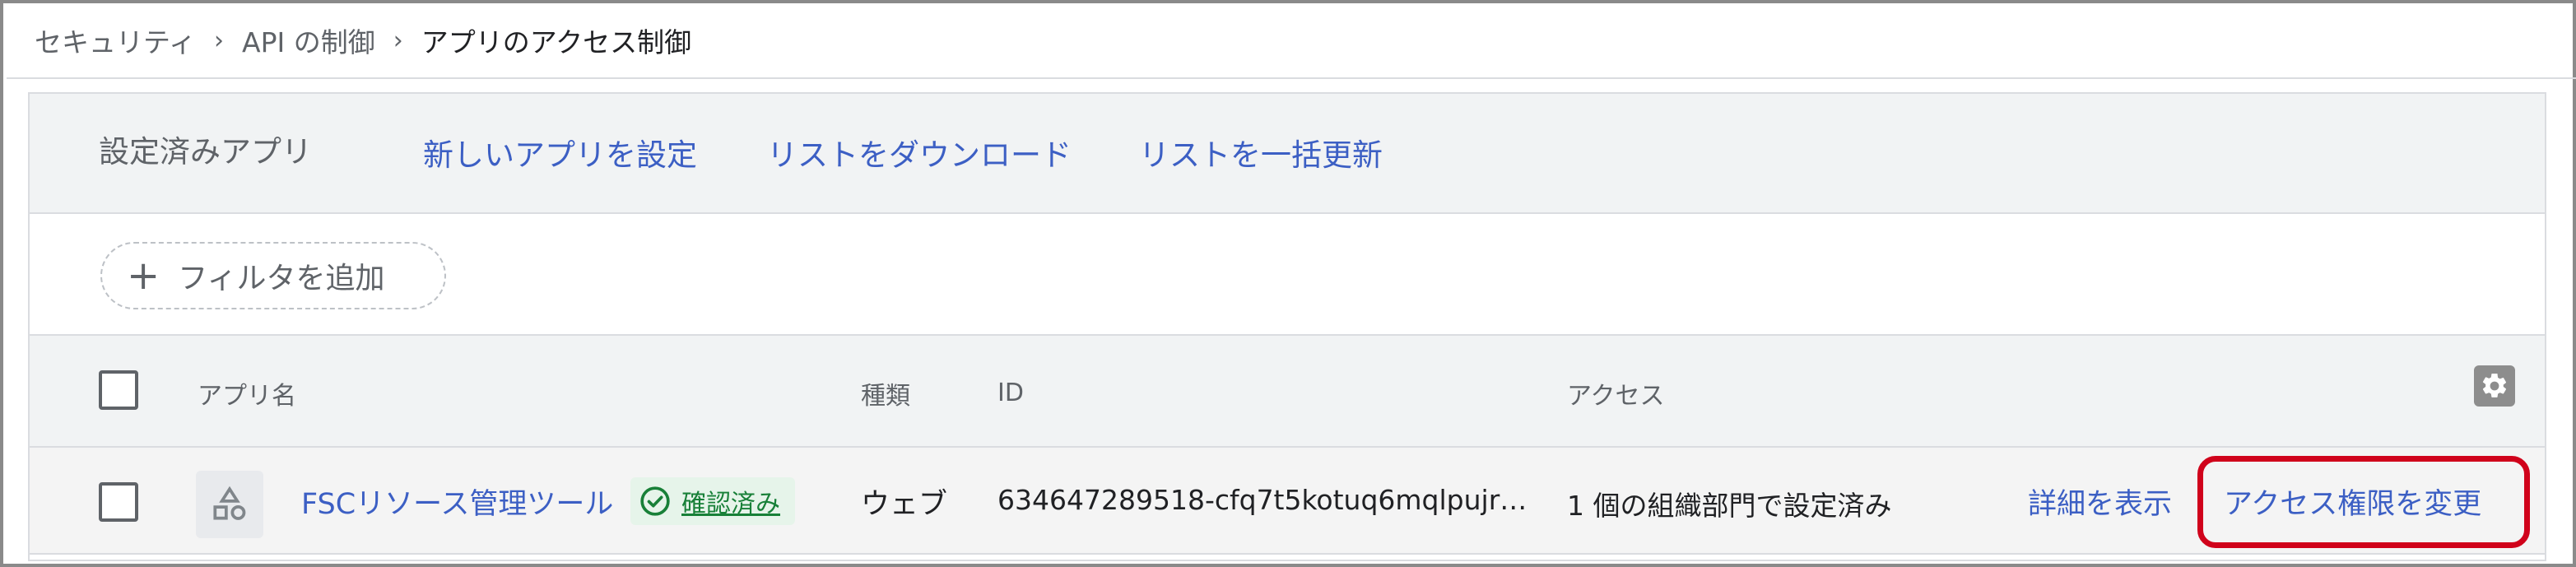 The height and width of the screenshot is (567, 2576). What do you see at coordinates (1616, 393) in the screenshot?
I see `column-header-access: アクセス` at bounding box center [1616, 393].